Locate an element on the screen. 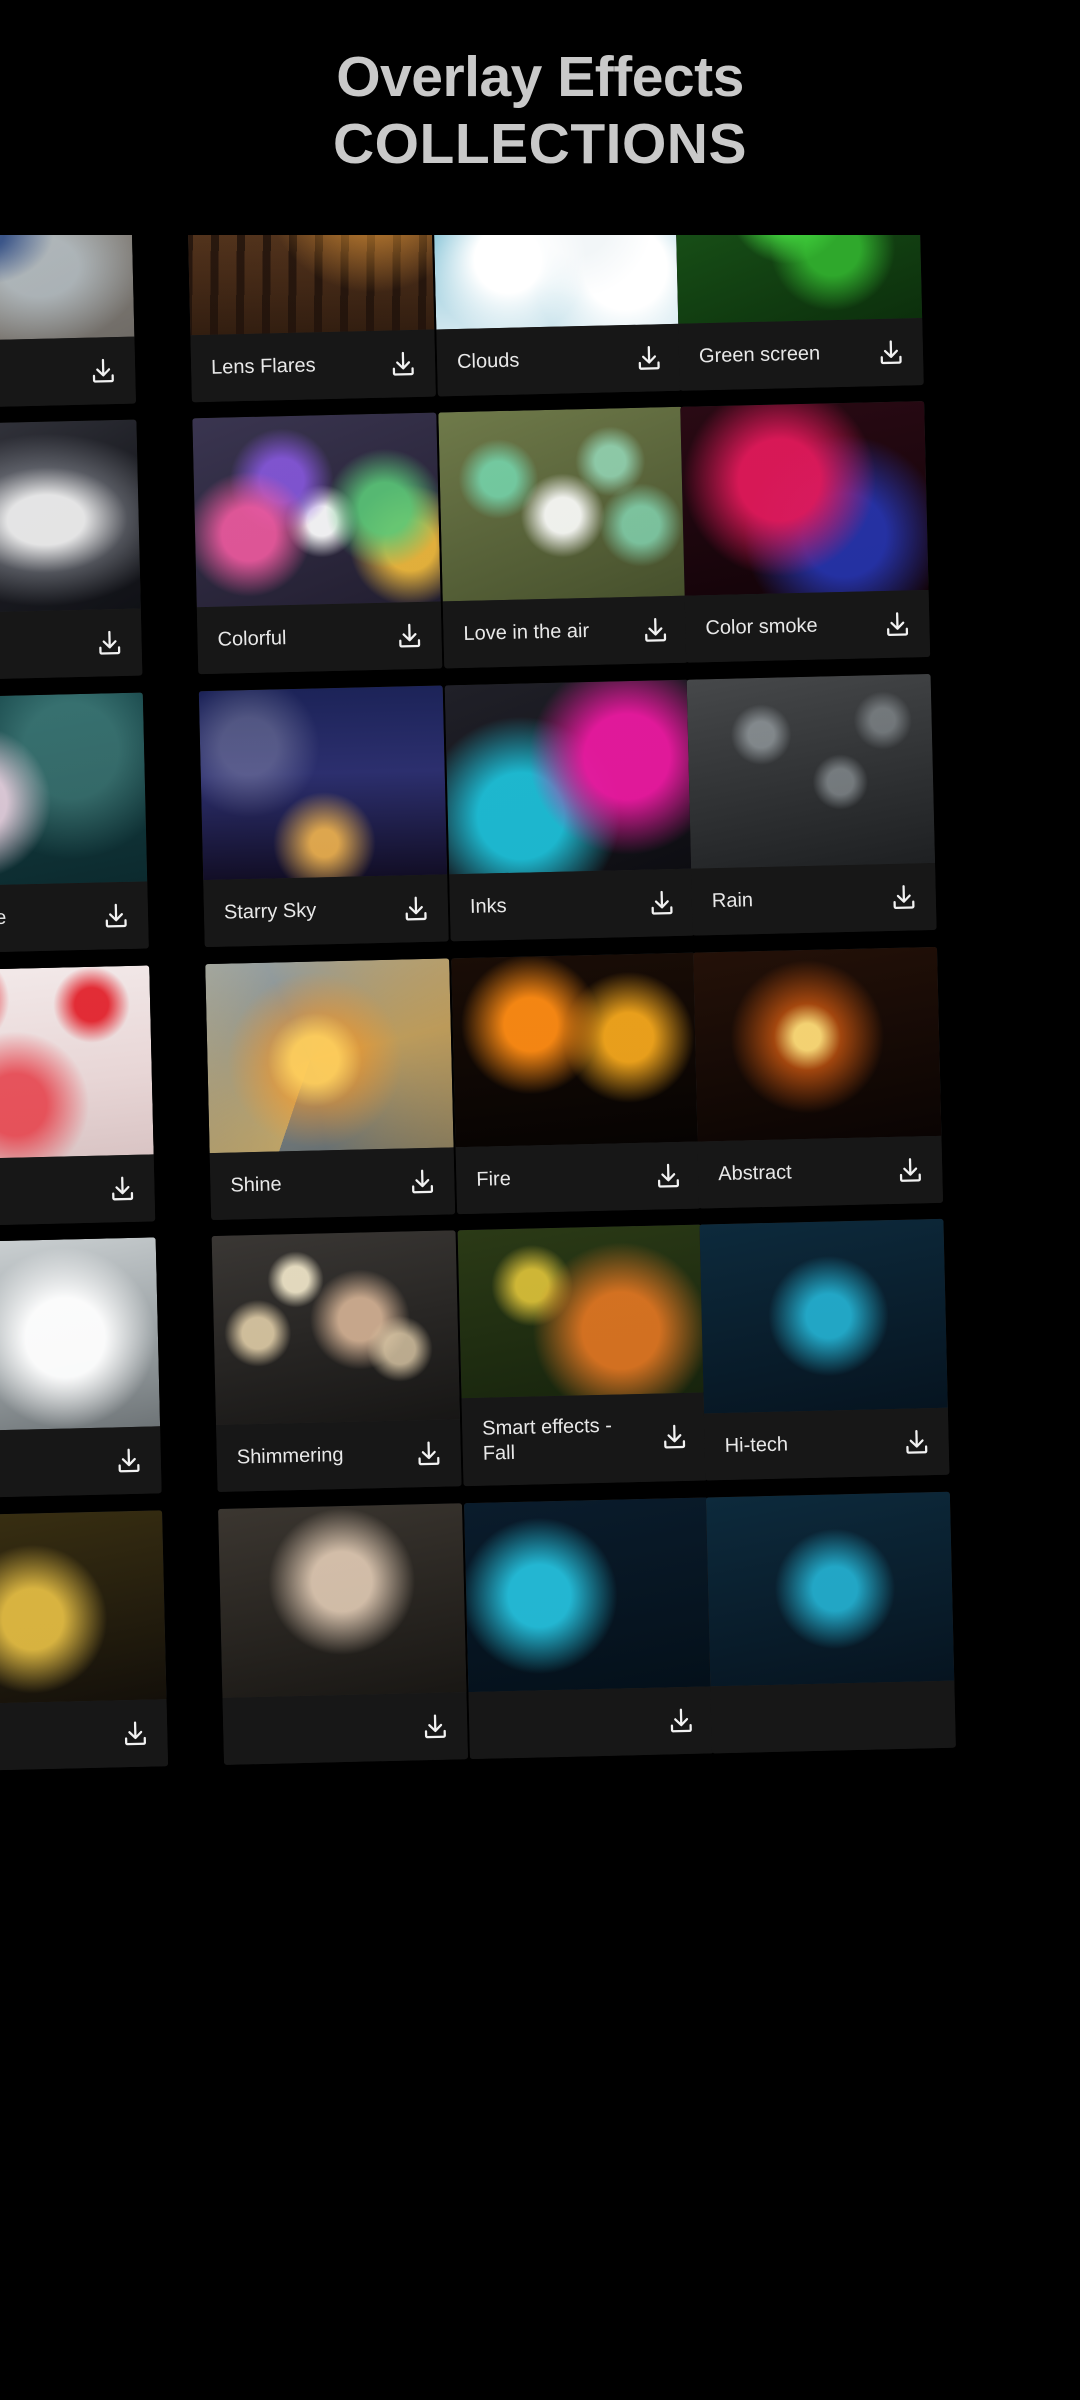  collection-card: Neon is located at coordinates (588, 1628).